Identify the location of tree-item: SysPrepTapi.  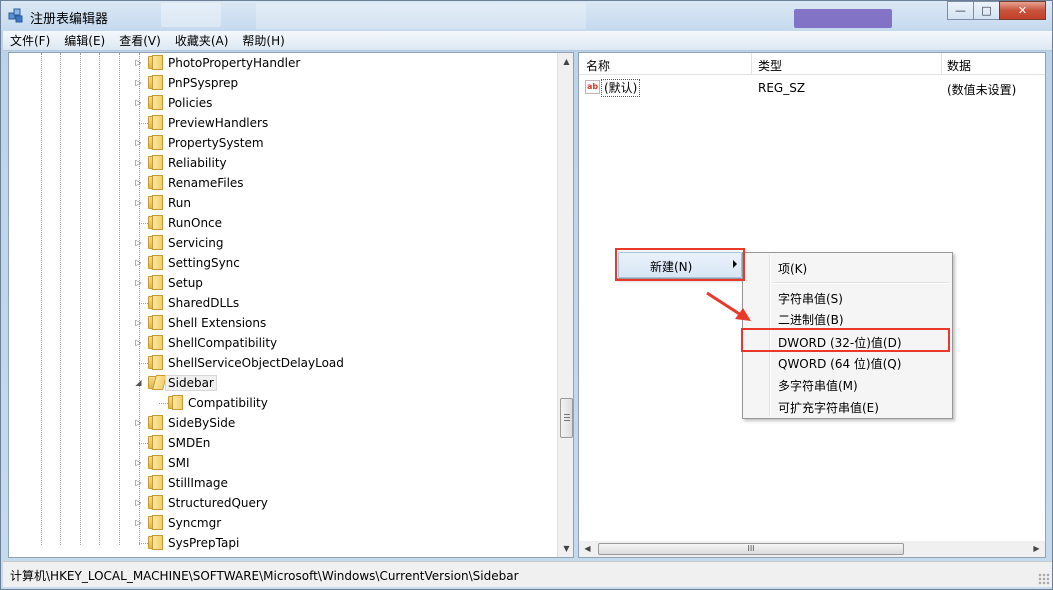
(283, 543).